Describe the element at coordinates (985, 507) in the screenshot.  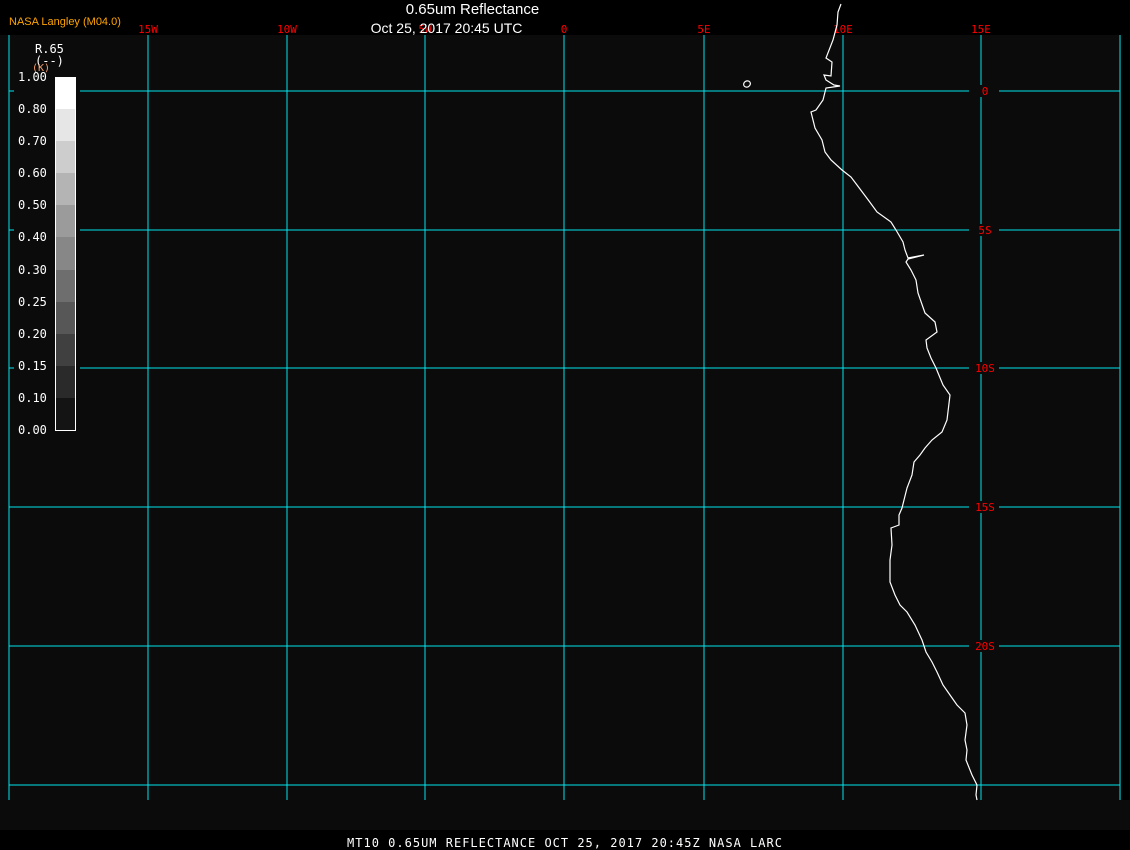
I see `latitude-label: 15S` at that location.